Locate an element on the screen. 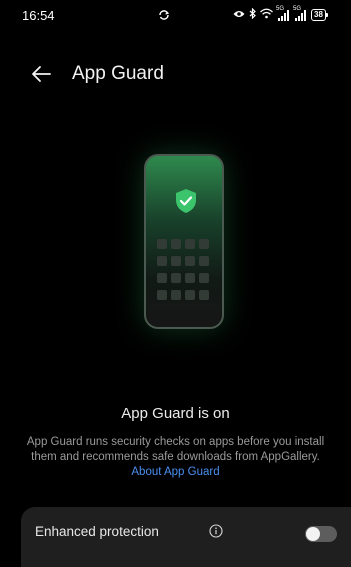  battery-level: 38 is located at coordinates (318, 15).